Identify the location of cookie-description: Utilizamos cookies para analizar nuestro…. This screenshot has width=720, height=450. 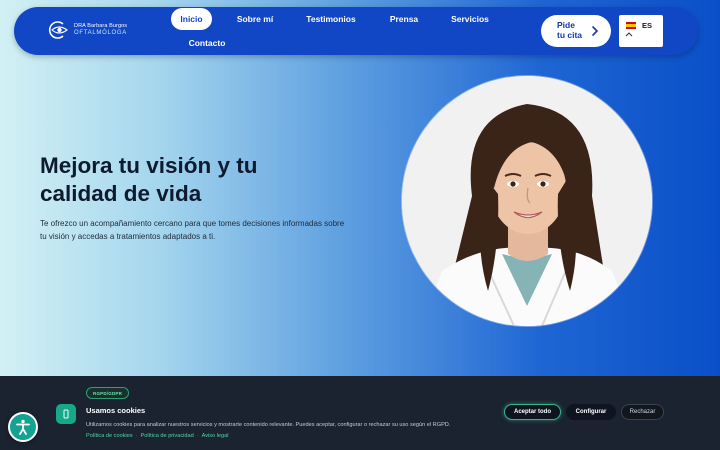
(268, 425).